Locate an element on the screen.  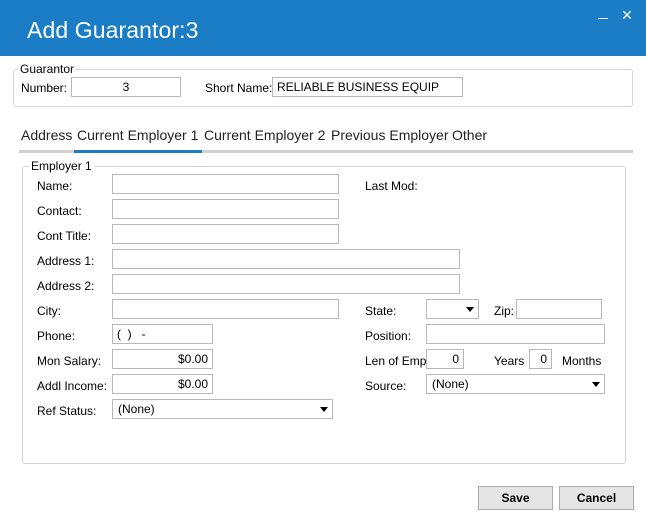
minimize-icon is located at coordinates (603, 18).